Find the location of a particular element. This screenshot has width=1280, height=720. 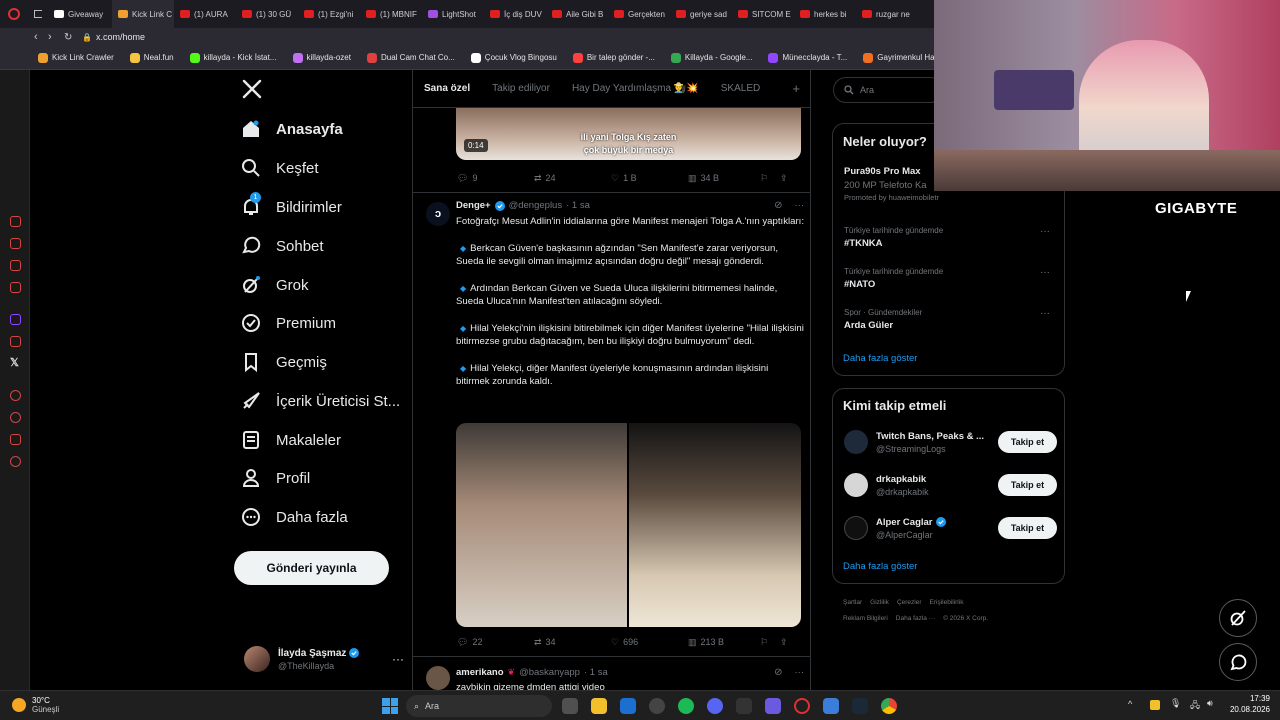

nav-explore: Keşfet is located at coordinates (325, 168).